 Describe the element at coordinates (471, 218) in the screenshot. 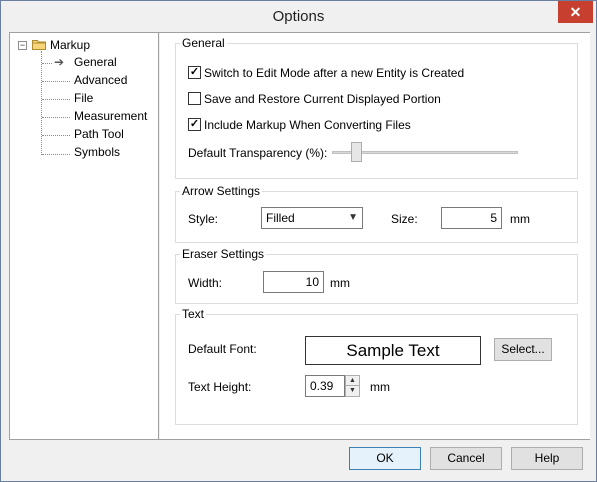

I see `size-input: 5` at that location.